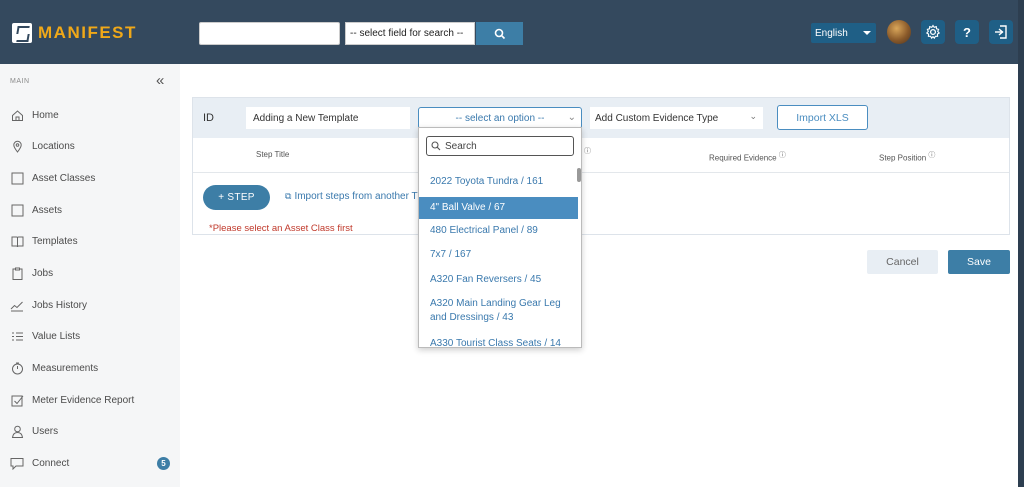 Image resolution: width=1024 pixels, height=487 pixels. I want to click on timer-icon, so click(17, 368).